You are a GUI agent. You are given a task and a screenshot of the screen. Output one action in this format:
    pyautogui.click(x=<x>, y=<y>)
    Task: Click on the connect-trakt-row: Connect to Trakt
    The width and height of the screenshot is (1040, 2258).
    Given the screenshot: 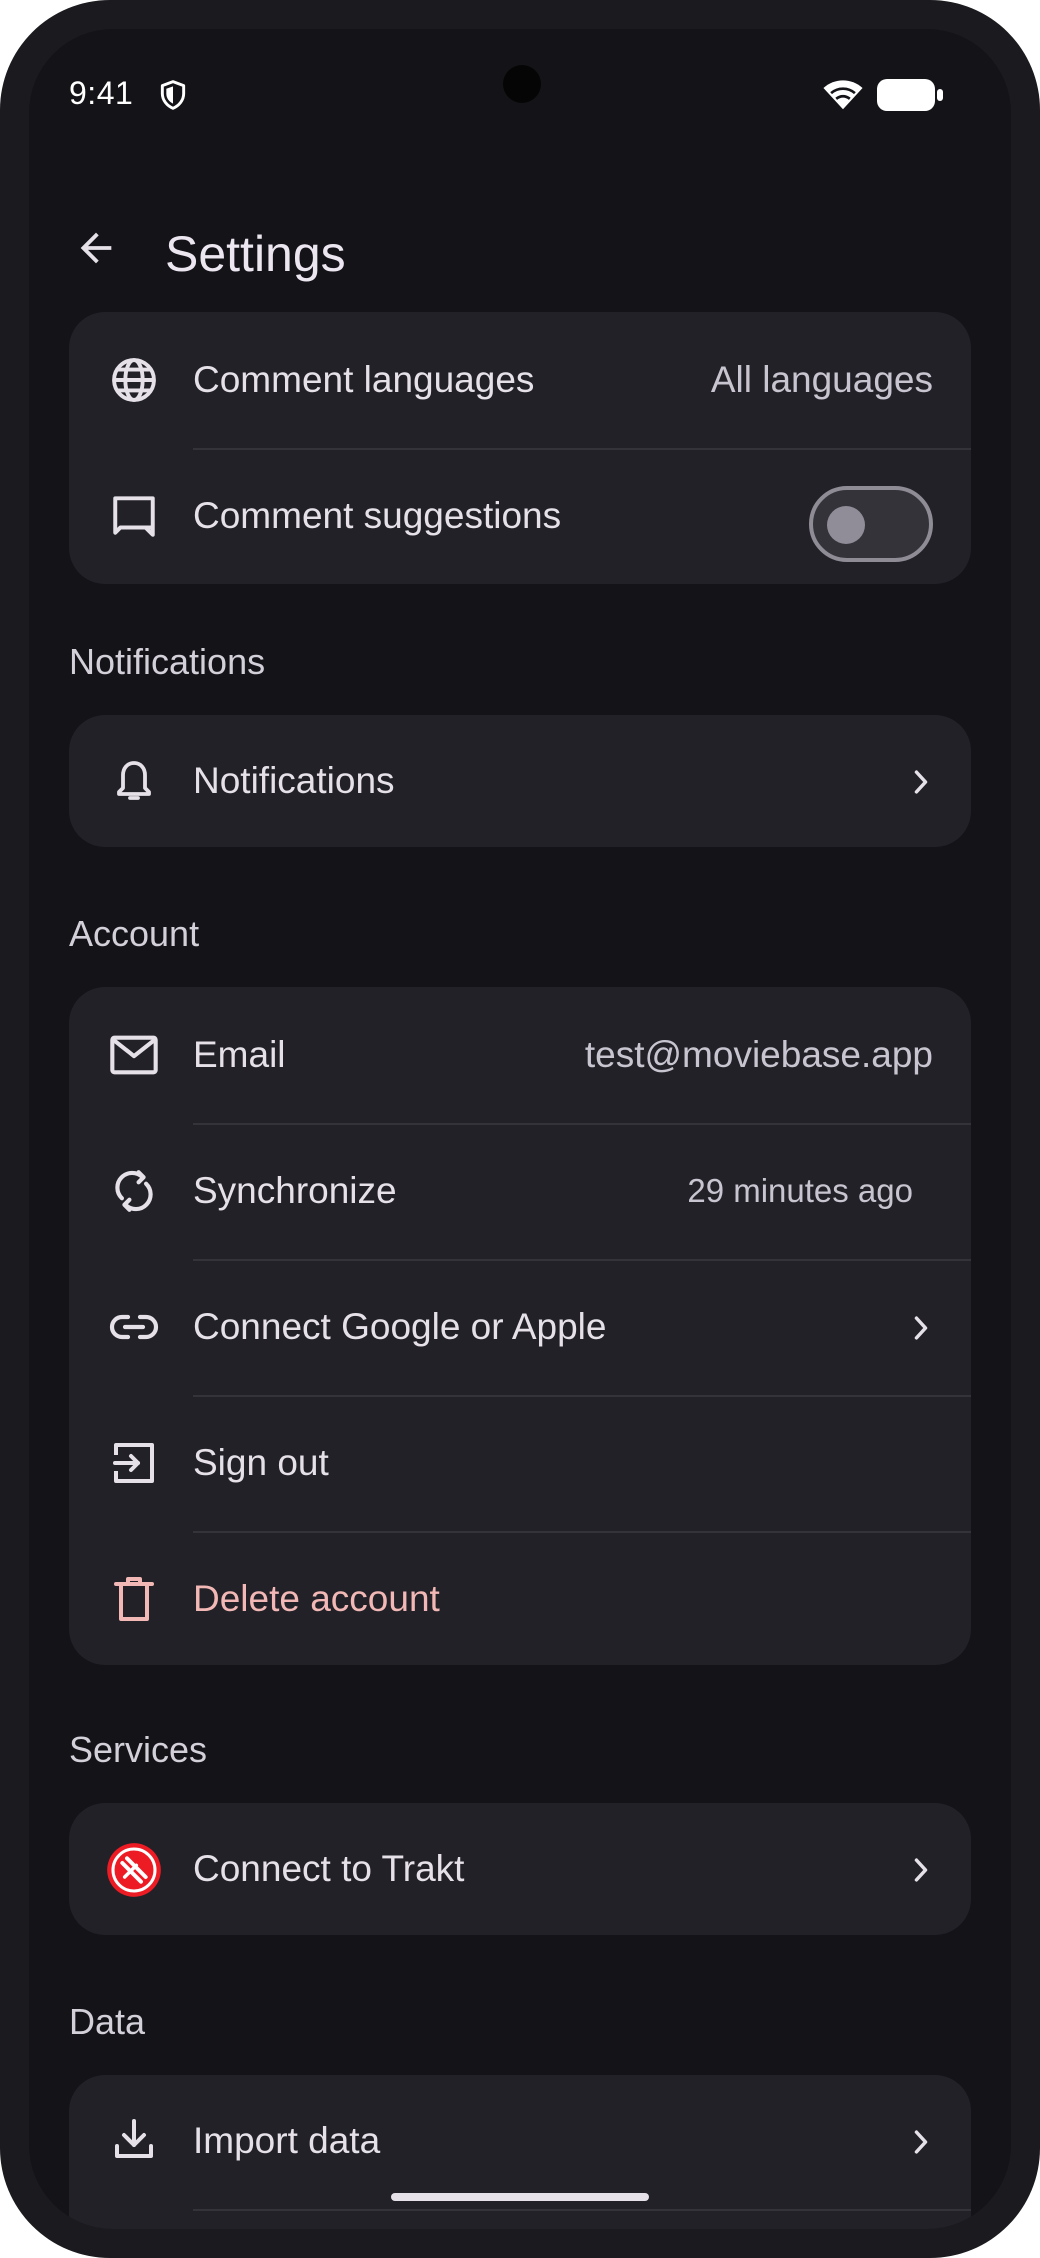 What is the action you would take?
    pyautogui.click(x=520, y=1869)
    